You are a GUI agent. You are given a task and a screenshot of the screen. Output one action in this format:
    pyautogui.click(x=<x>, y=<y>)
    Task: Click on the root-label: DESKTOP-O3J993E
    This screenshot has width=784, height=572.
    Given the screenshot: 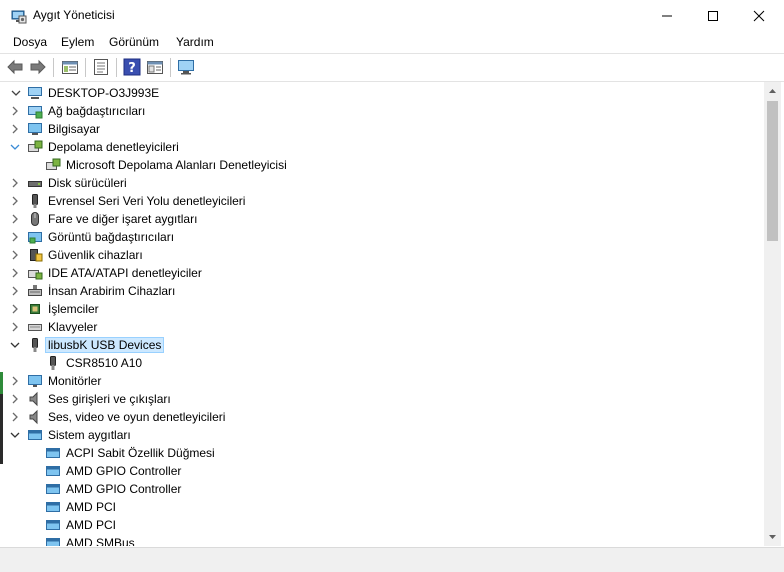 What is the action you would take?
    pyautogui.click(x=104, y=93)
    